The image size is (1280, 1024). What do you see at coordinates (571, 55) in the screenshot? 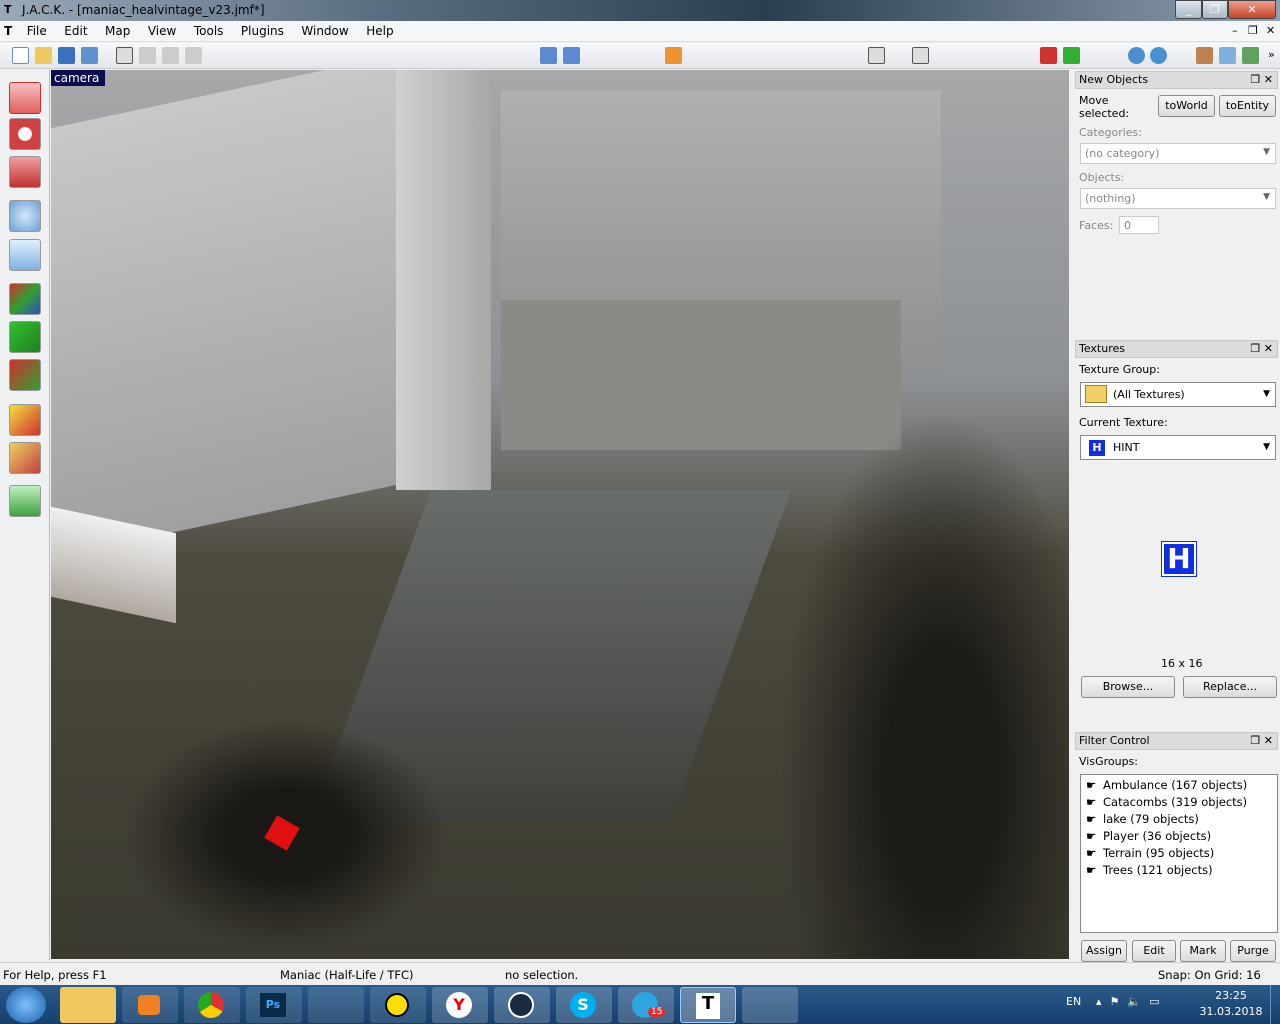
I see `show-objects-icon` at bounding box center [571, 55].